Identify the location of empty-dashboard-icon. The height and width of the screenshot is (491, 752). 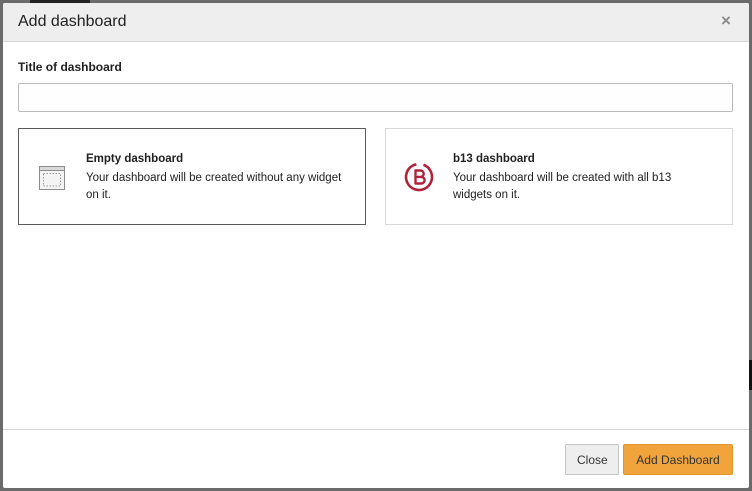
(52, 177).